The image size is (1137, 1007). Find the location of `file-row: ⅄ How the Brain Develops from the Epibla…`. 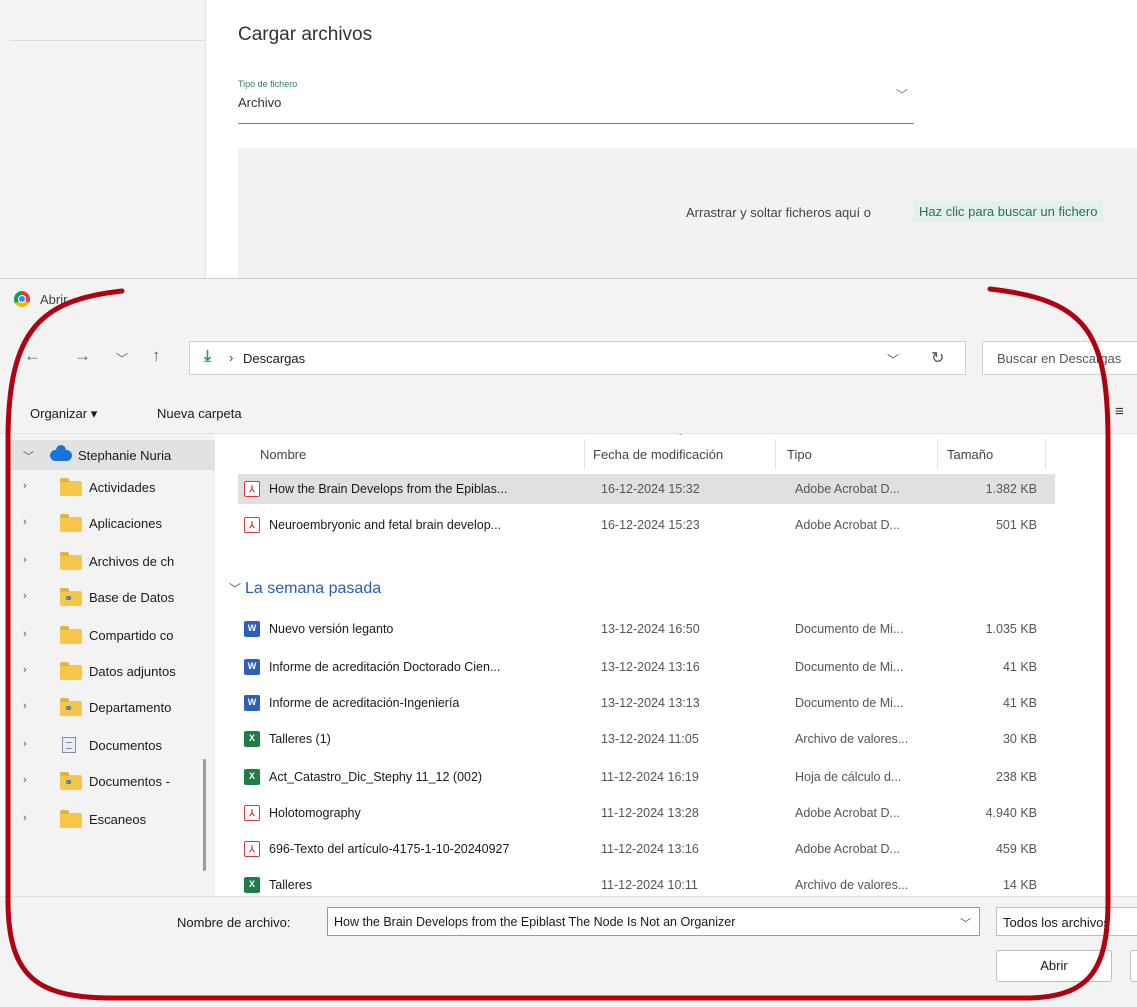

file-row: ⅄ How the Brain Develops from the Epibla… is located at coordinates (646, 489).